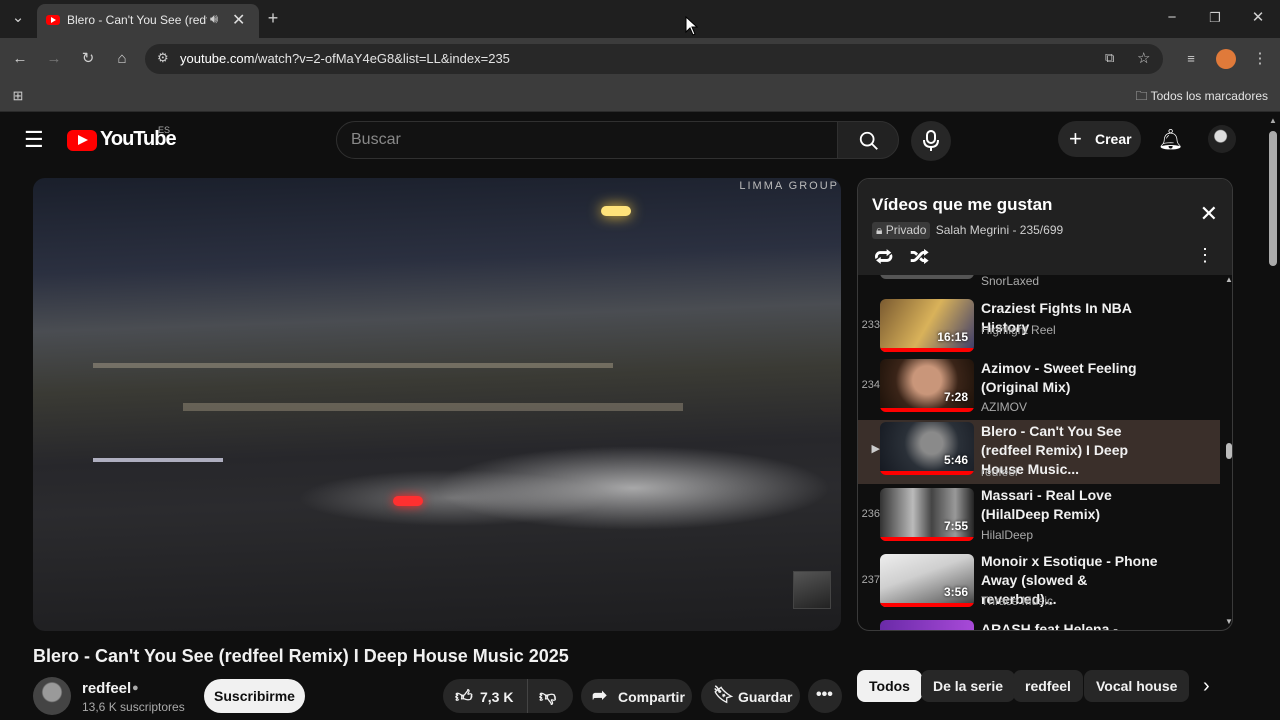  I want to click on mouse-cursor-icon, so click(692, 26).